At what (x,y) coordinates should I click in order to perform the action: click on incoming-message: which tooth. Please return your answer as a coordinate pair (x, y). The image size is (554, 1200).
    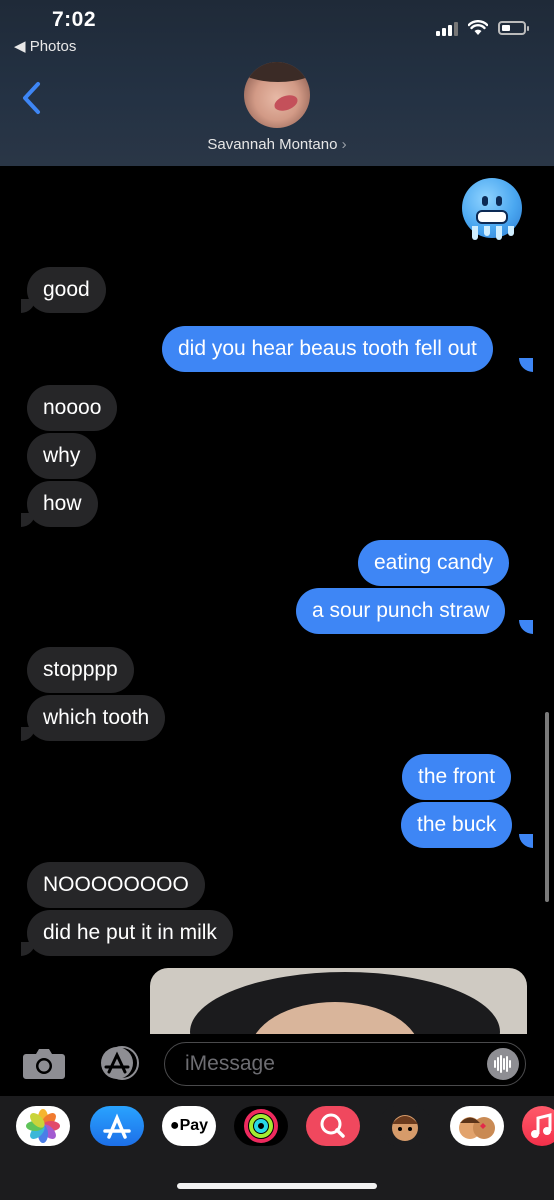
    Looking at the image, I should click on (96, 718).